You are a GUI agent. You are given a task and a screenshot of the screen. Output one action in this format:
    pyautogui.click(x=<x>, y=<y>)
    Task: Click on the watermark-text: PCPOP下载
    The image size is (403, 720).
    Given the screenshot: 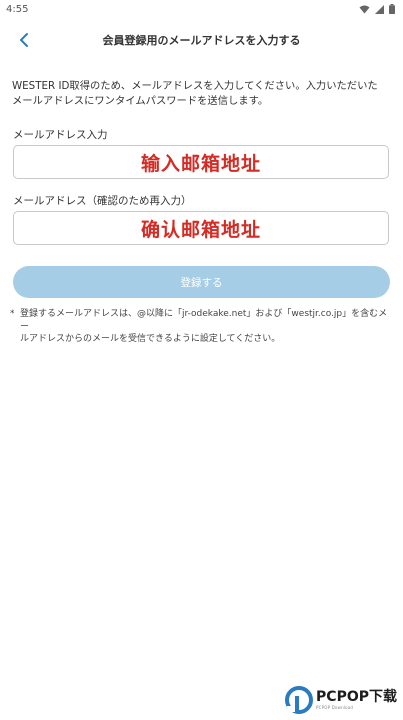 What is the action you would take?
    pyautogui.click(x=356, y=697)
    